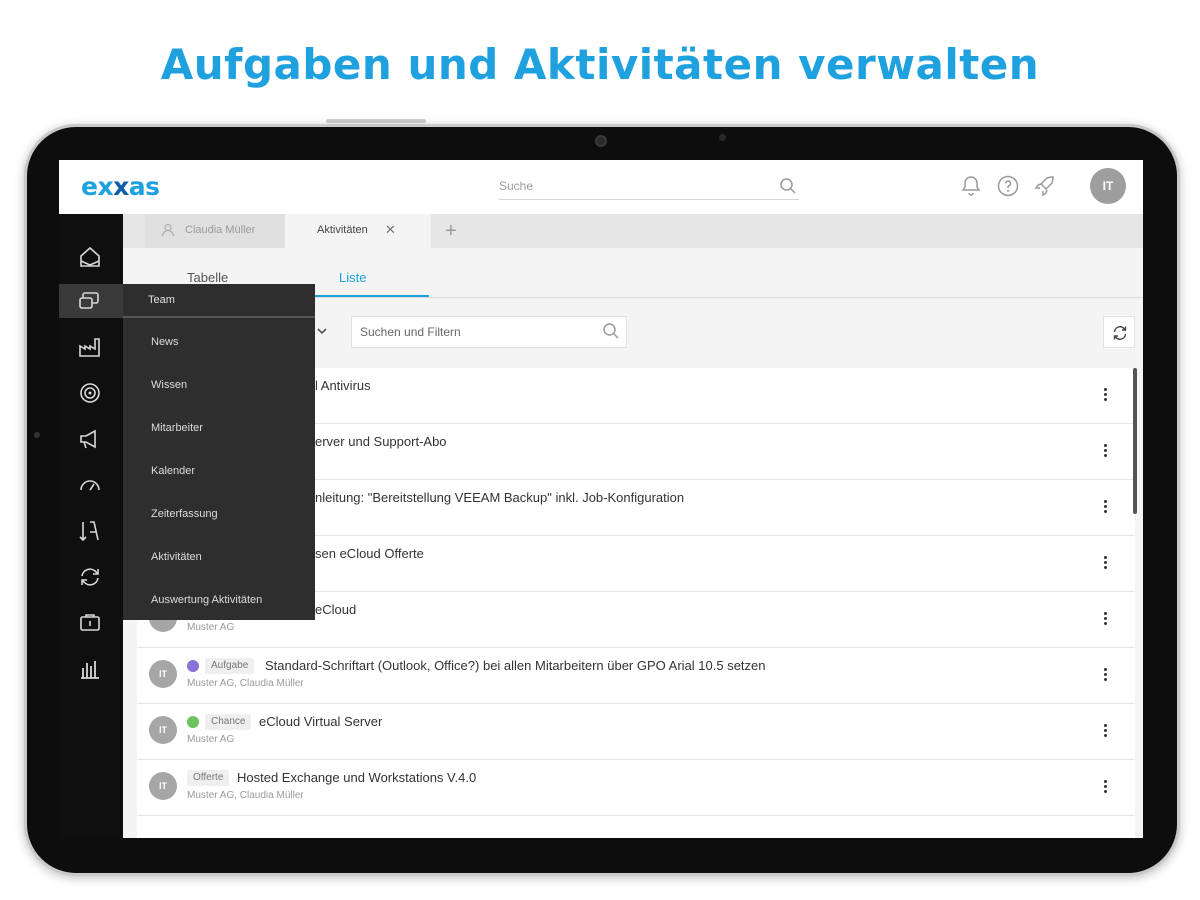  I want to click on headline: Aufgaben und Aktivitäten verwalten, so click(600, 64).